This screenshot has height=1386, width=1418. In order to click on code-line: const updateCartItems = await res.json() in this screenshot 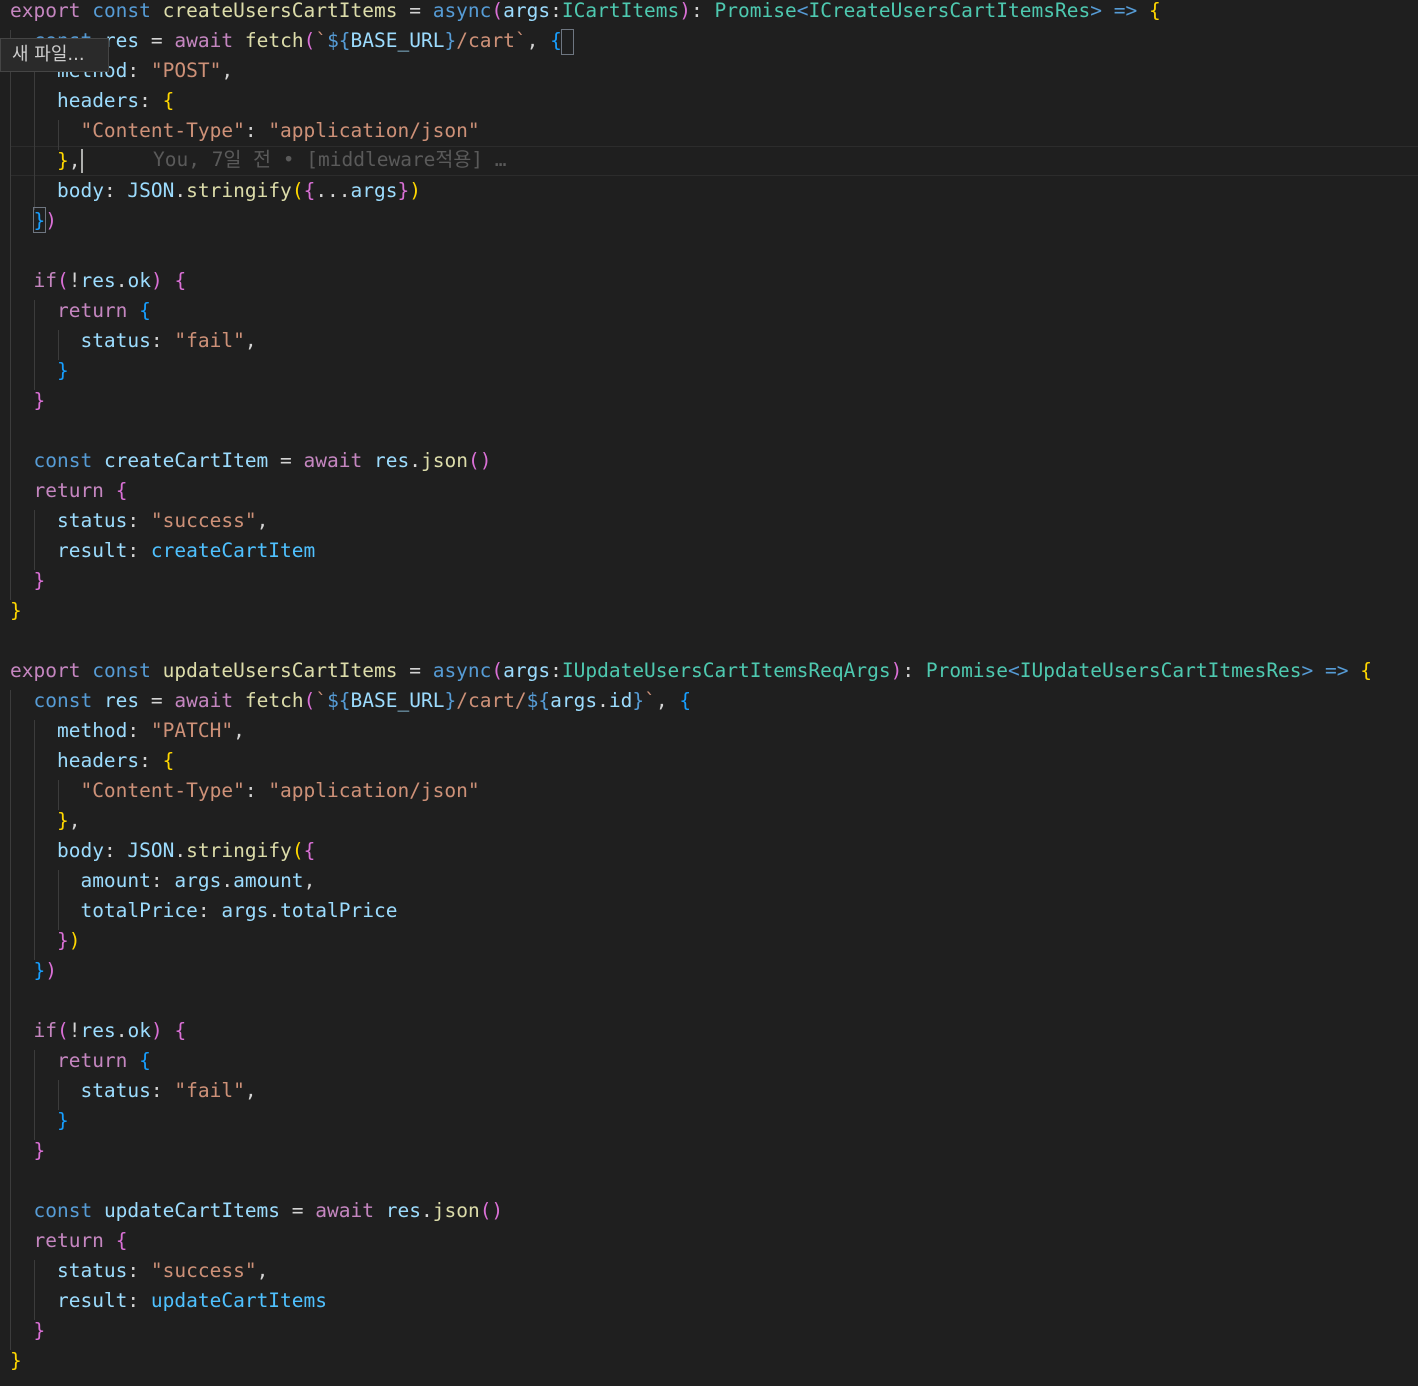, I will do `click(714, 1211)`.